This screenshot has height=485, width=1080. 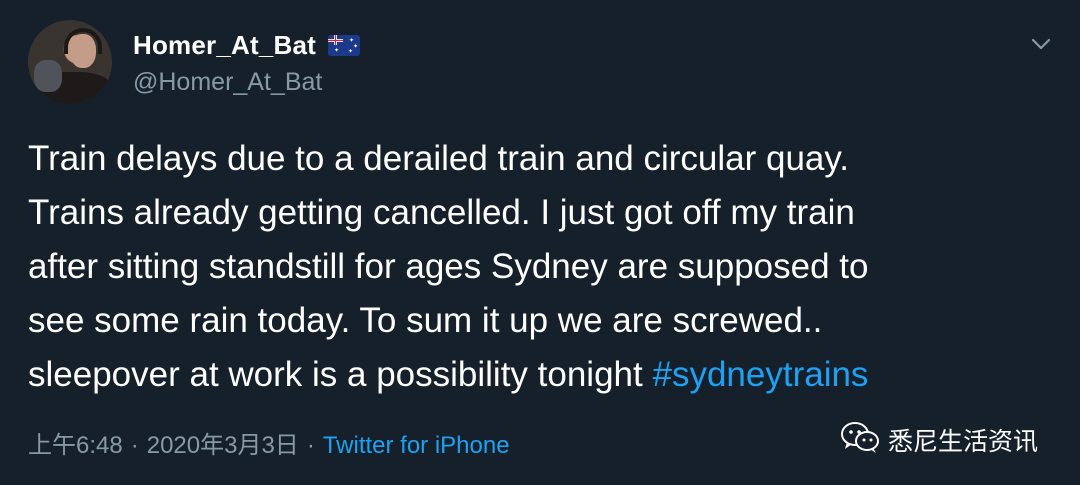 What do you see at coordinates (223, 445) in the screenshot?
I see `tweet-date: 2020年3月3日` at bounding box center [223, 445].